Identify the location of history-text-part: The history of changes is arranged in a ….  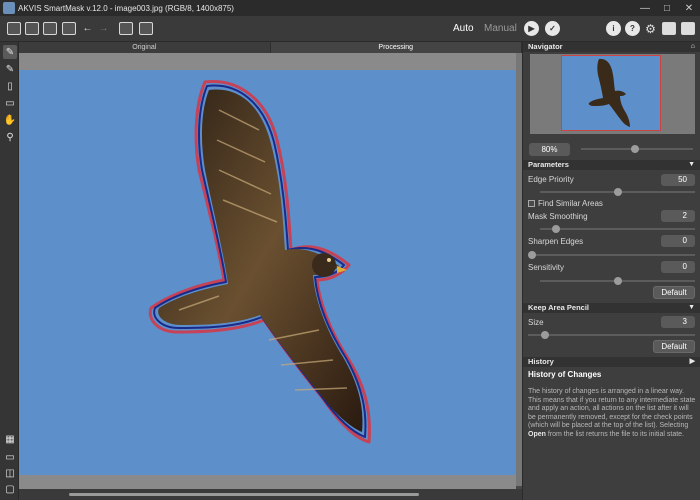
(612, 408).